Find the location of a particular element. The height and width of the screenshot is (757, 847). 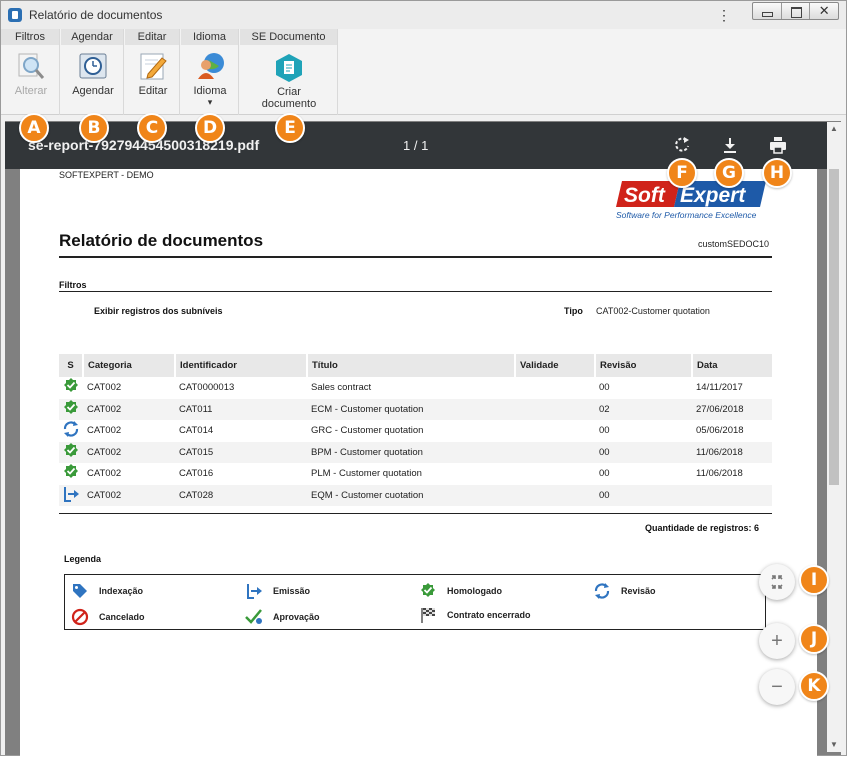

editar-label: Editar is located at coordinates (153, 91).